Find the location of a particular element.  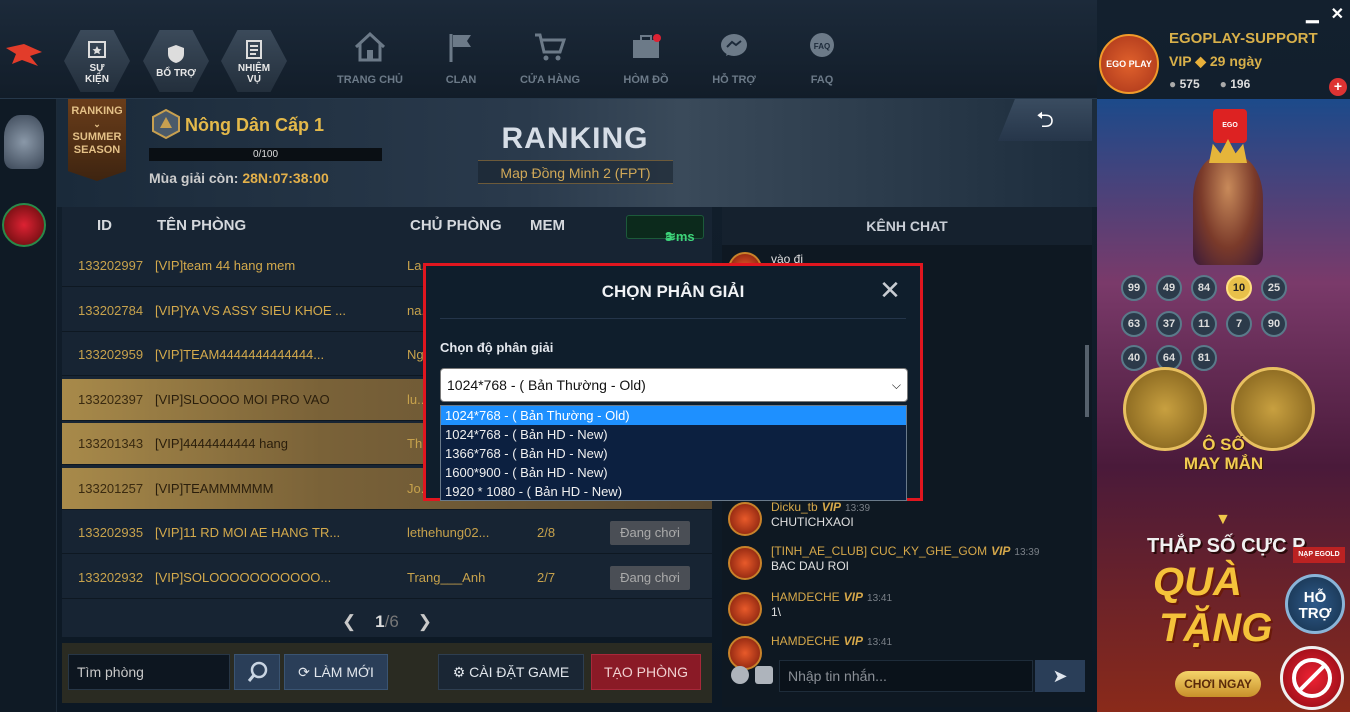

next-page-icon: ❯ is located at coordinates (425, 621).